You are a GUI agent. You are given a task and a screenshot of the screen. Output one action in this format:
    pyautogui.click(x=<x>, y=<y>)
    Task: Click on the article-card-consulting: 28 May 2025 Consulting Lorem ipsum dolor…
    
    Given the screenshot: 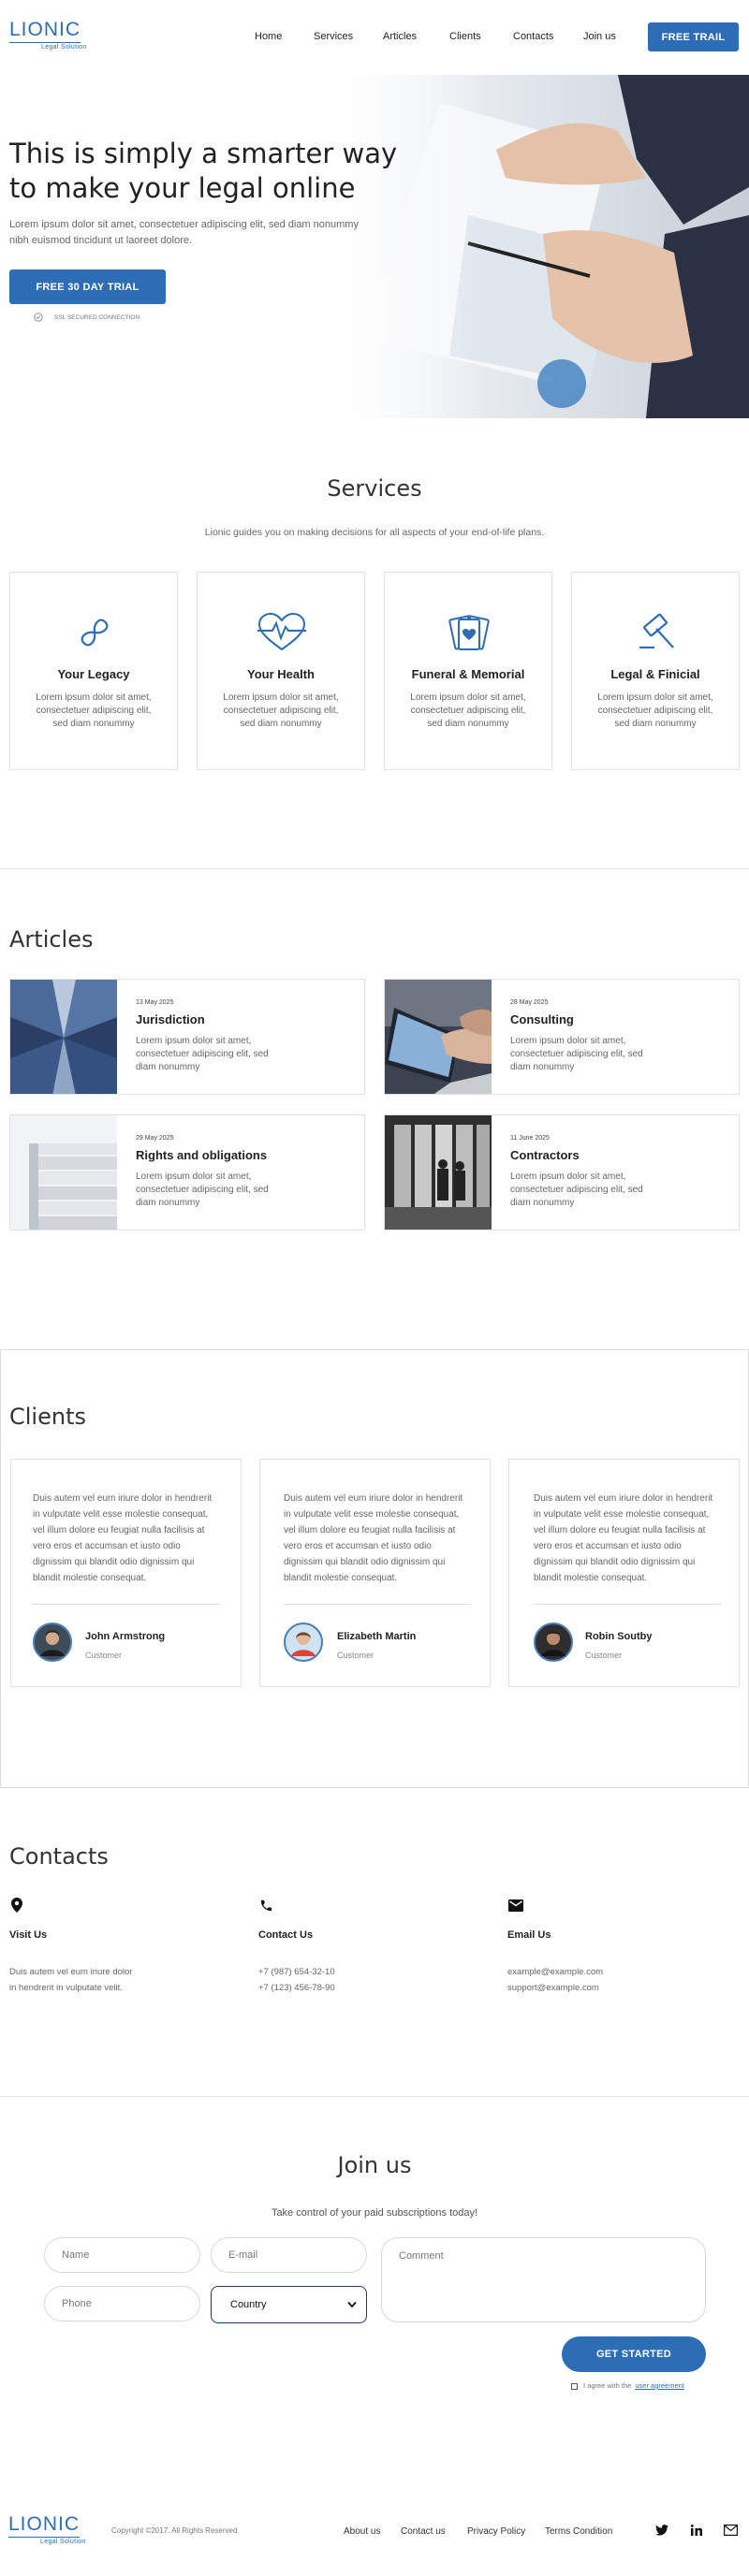 What is the action you would take?
    pyautogui.click(x=562, y=1037)
    